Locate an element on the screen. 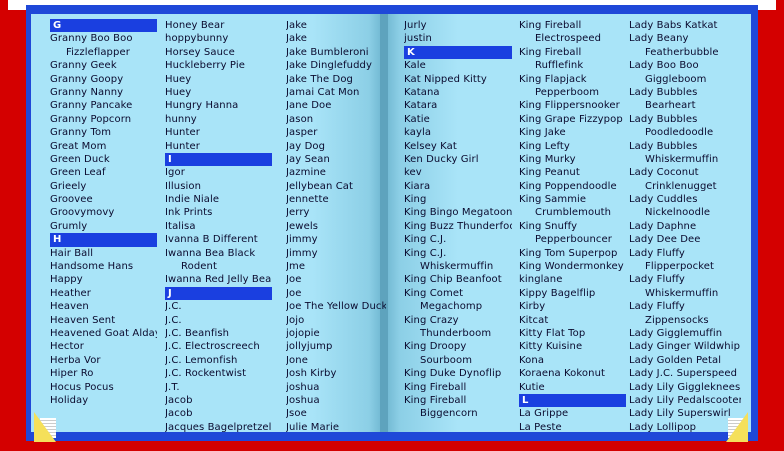  name-entry: Groovymovy is located at coordinates (103, 212).